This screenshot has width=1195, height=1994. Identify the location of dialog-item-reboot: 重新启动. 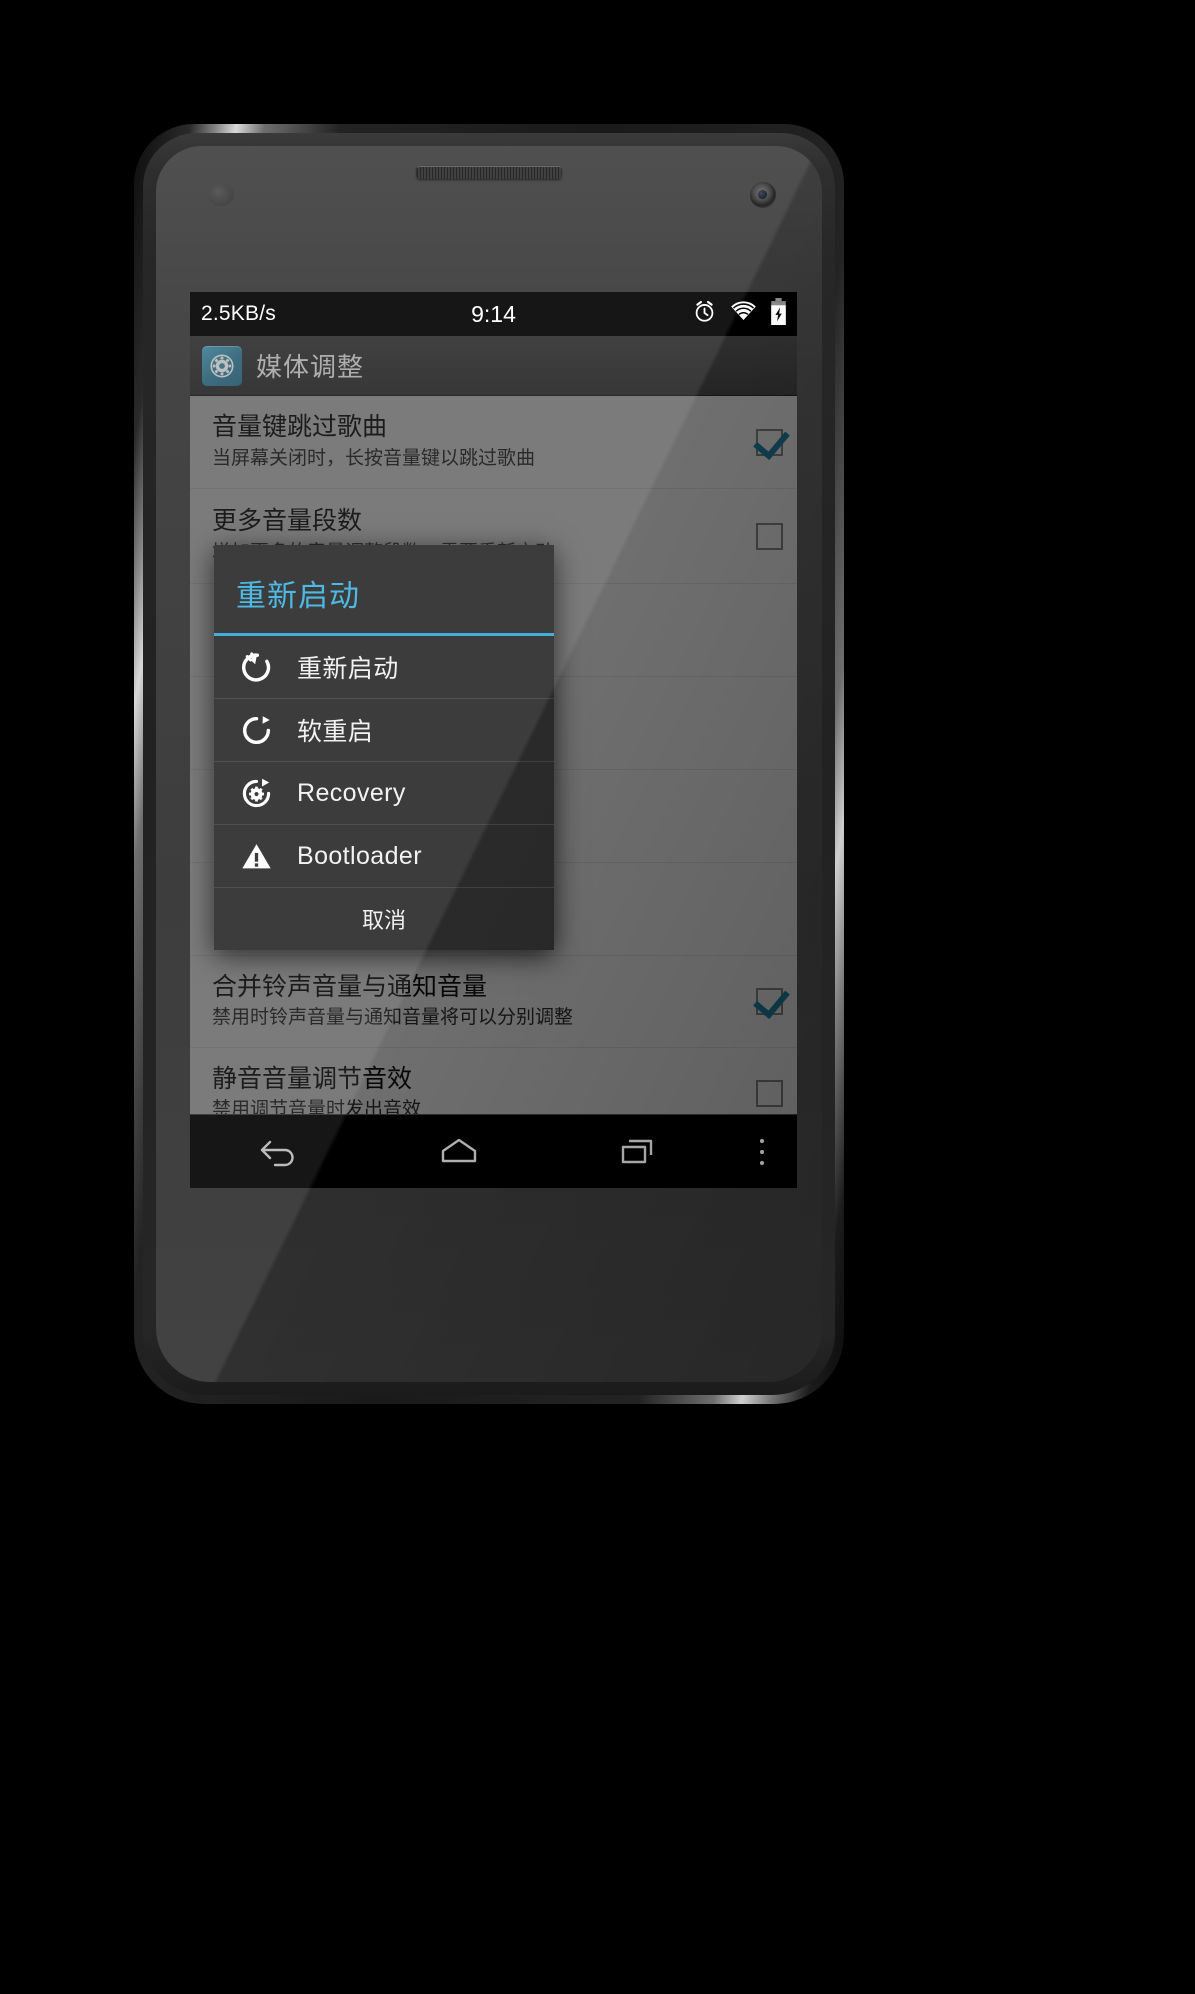
(384, 667).